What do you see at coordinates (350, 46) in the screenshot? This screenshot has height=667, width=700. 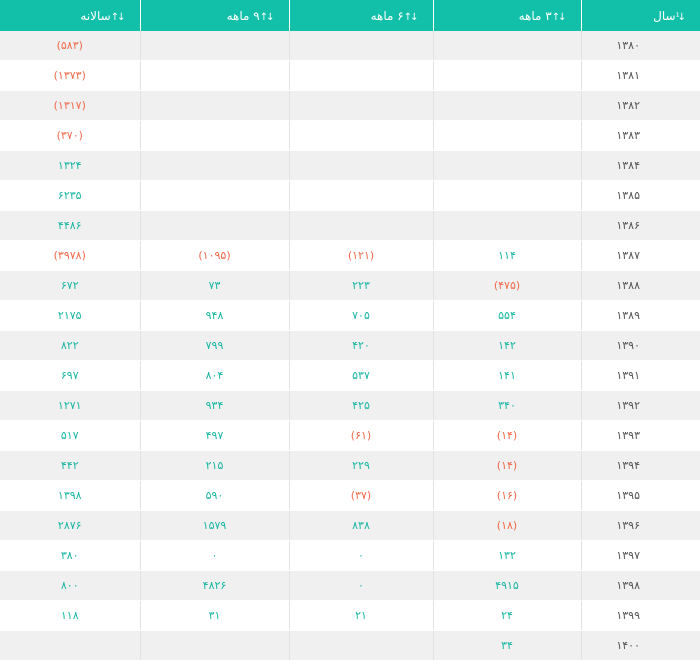 I see `table-row: ۱۳۸۰ (۵۸۳)` at bounding box center [350, 46].